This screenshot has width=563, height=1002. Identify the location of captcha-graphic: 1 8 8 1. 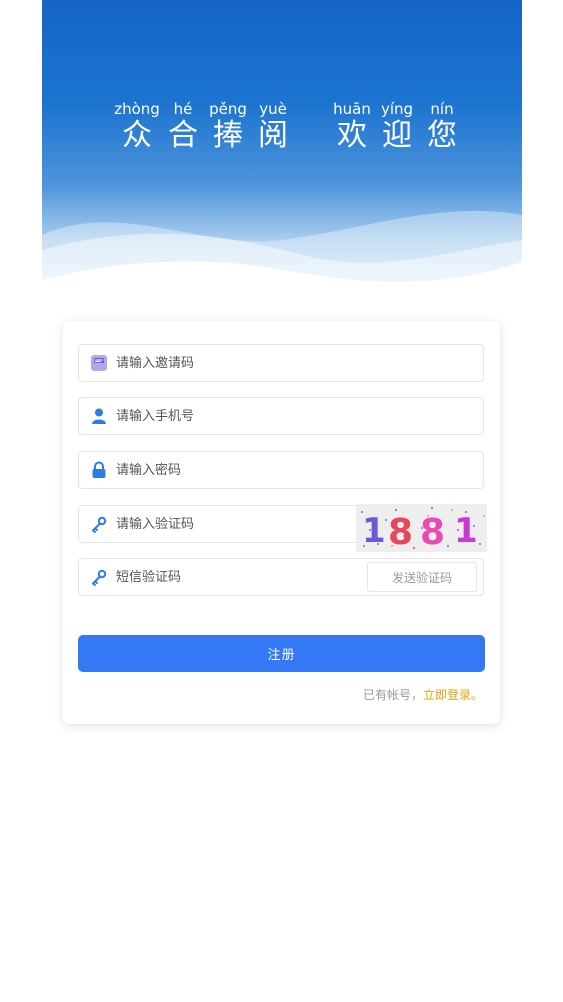
(421, 528).